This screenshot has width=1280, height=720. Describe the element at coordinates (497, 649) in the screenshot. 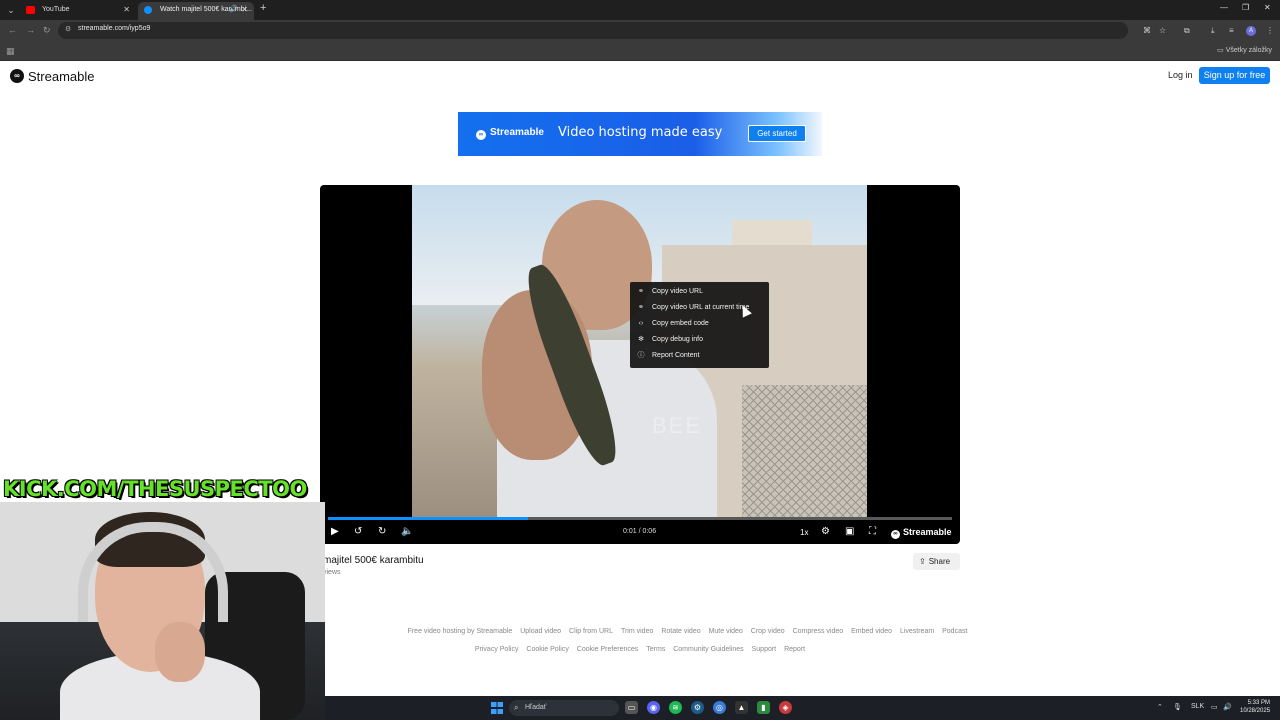

I see `footer-link: Privacy Policy` at that location.